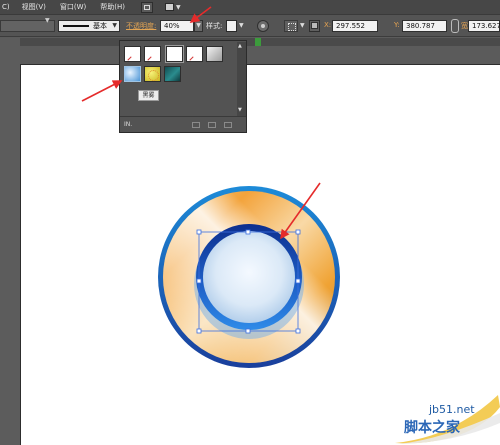 This screenshot has height=445, width=500. What do you see at coordinates (148, 95) in the screenshot?
I see `swatch-tooltip: 黑雾` at bounding box center [148, 95].